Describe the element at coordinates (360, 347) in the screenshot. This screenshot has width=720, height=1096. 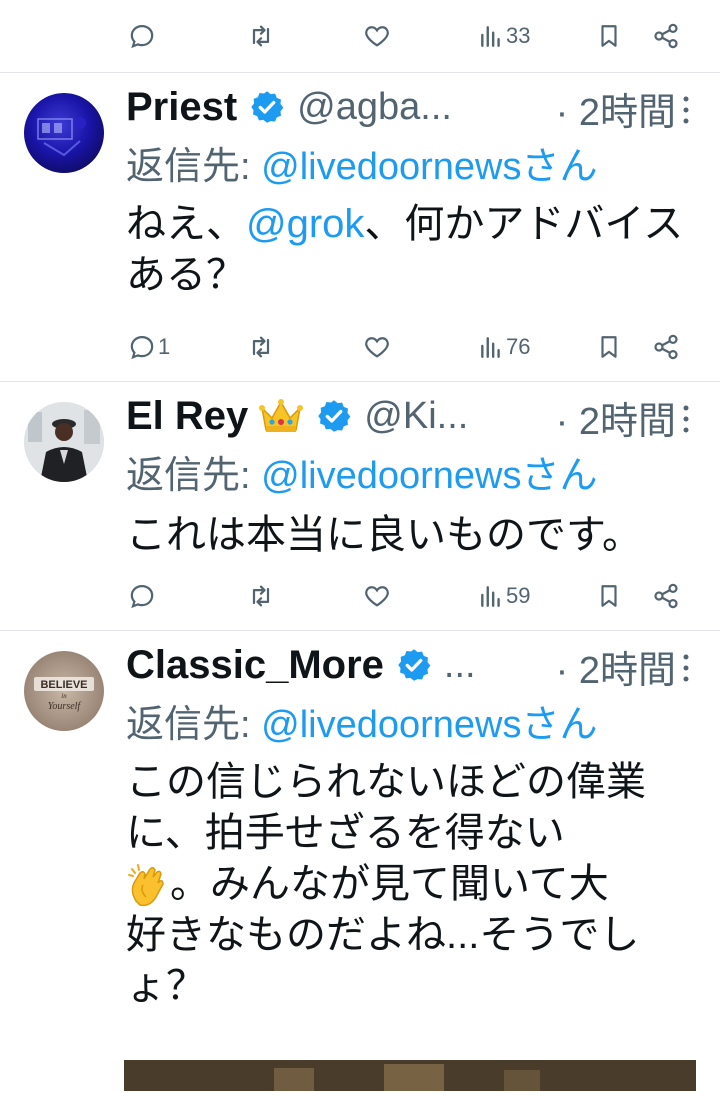
I see `post-actions: 1 76` at that location.